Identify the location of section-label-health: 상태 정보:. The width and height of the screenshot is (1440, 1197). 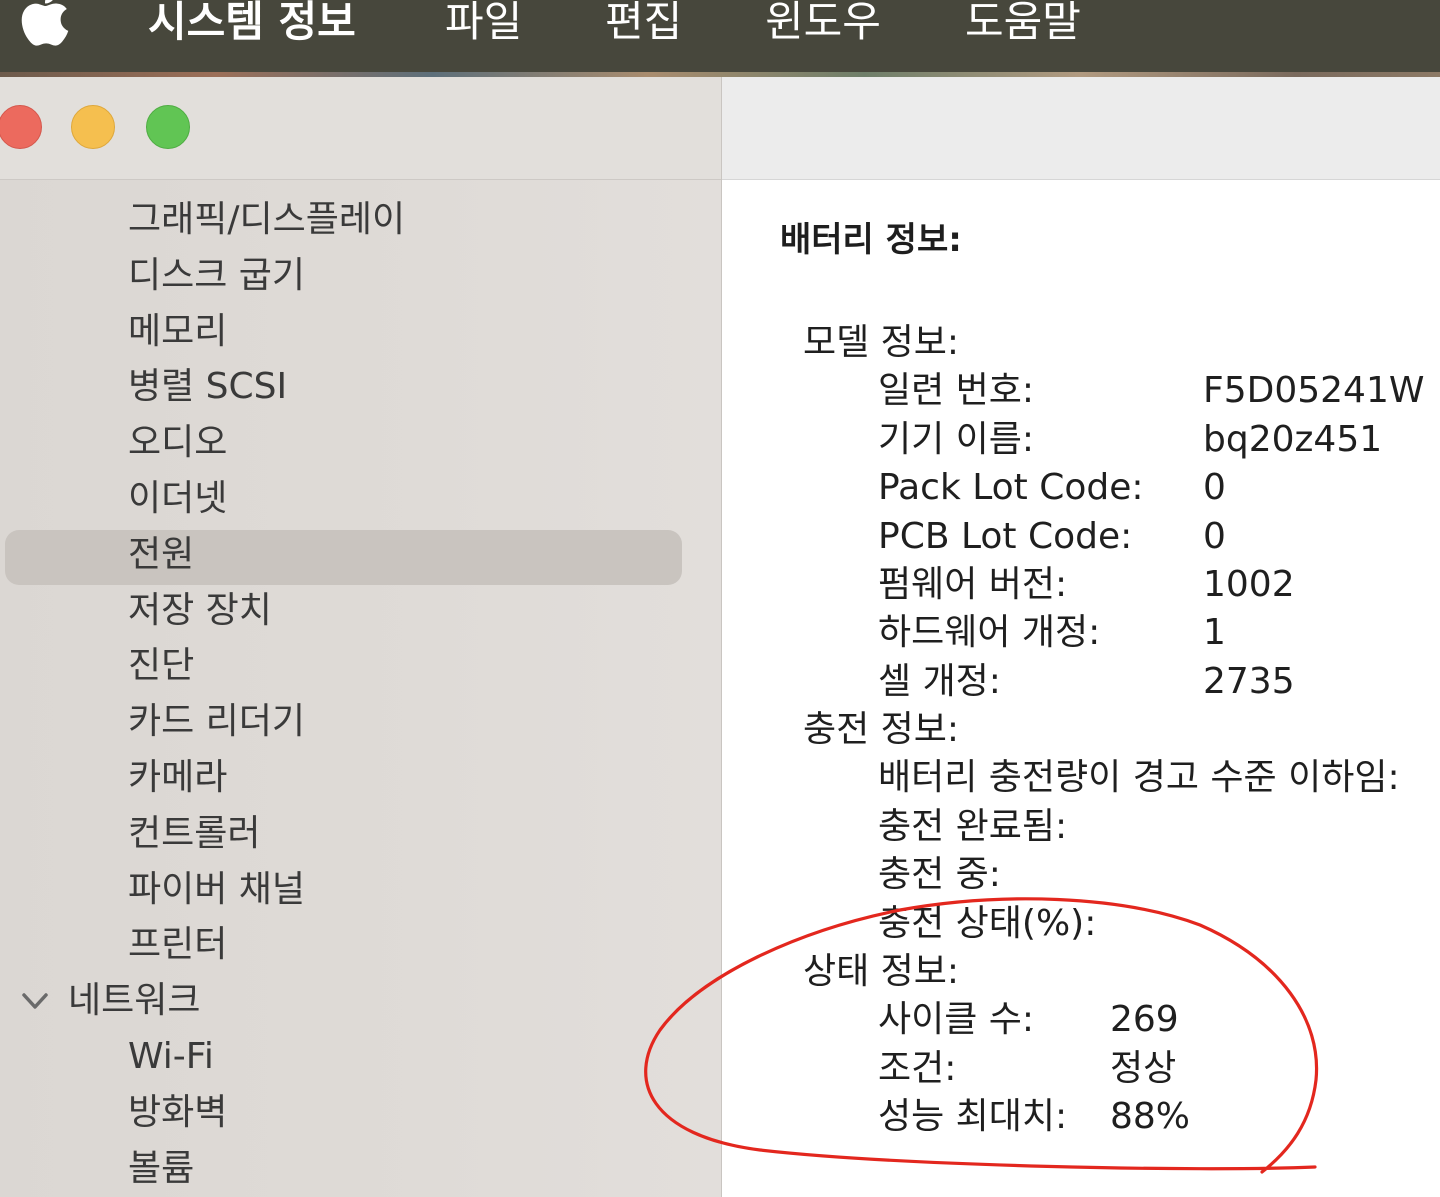
(881, 971).